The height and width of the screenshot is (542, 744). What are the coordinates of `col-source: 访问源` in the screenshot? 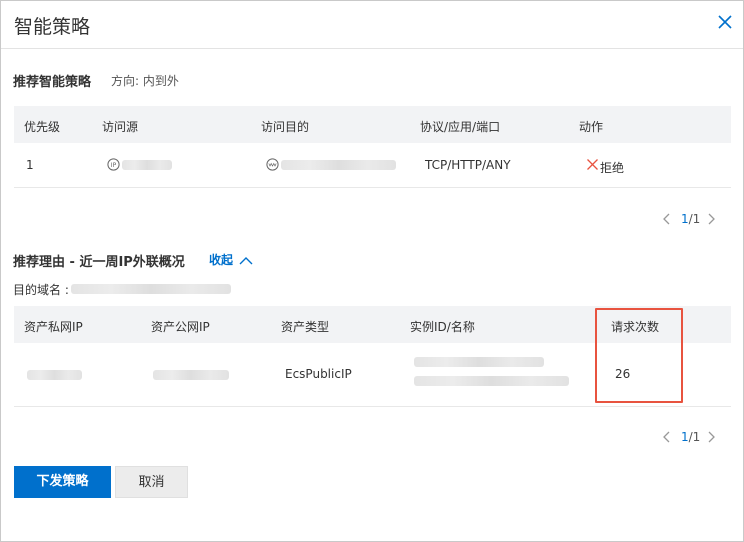 It's located at (120, 127).